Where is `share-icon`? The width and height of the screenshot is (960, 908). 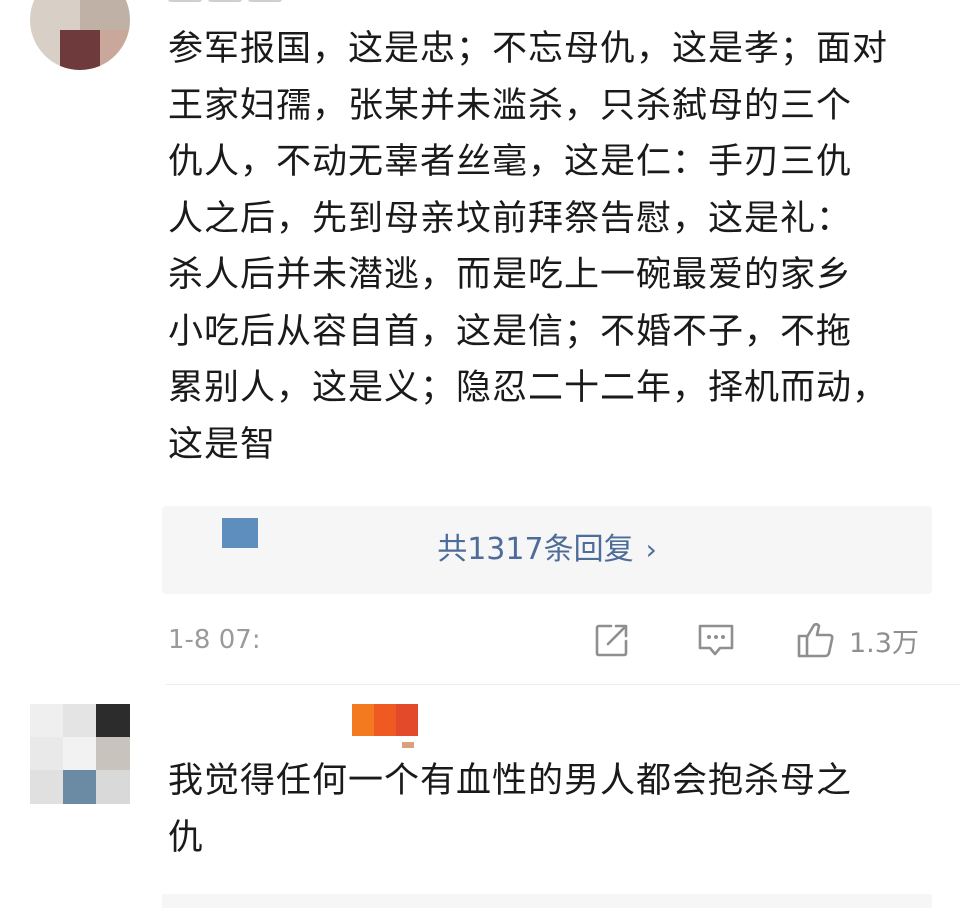
share-icon is located at coordinates (611, 640).